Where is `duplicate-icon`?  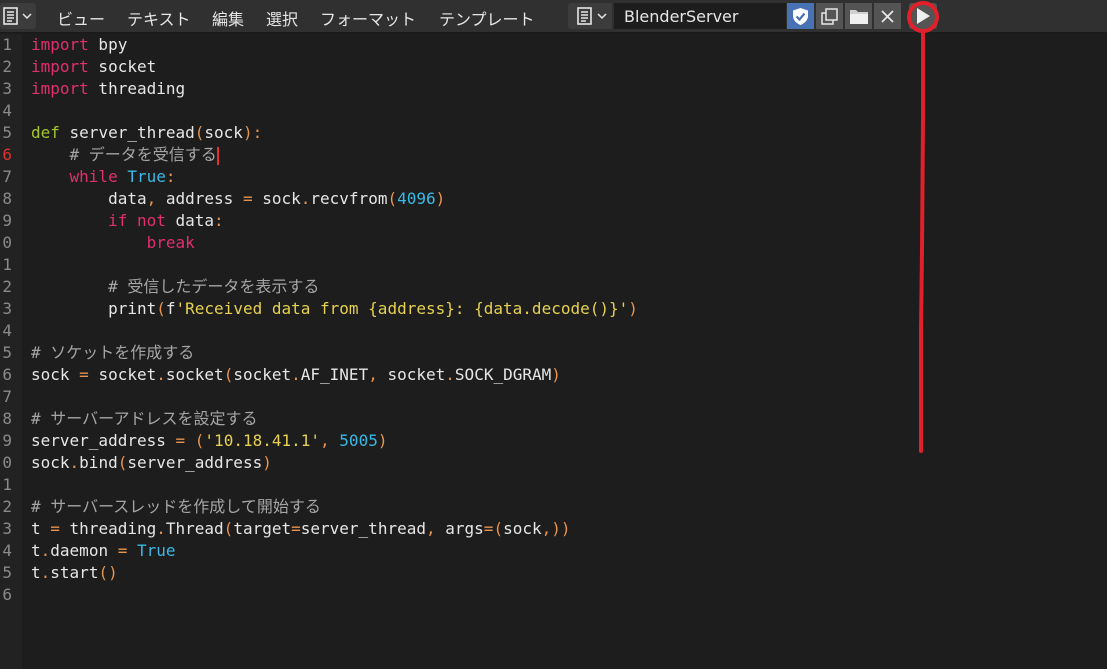 duplicate-icon is located at coordinates (829, 16).